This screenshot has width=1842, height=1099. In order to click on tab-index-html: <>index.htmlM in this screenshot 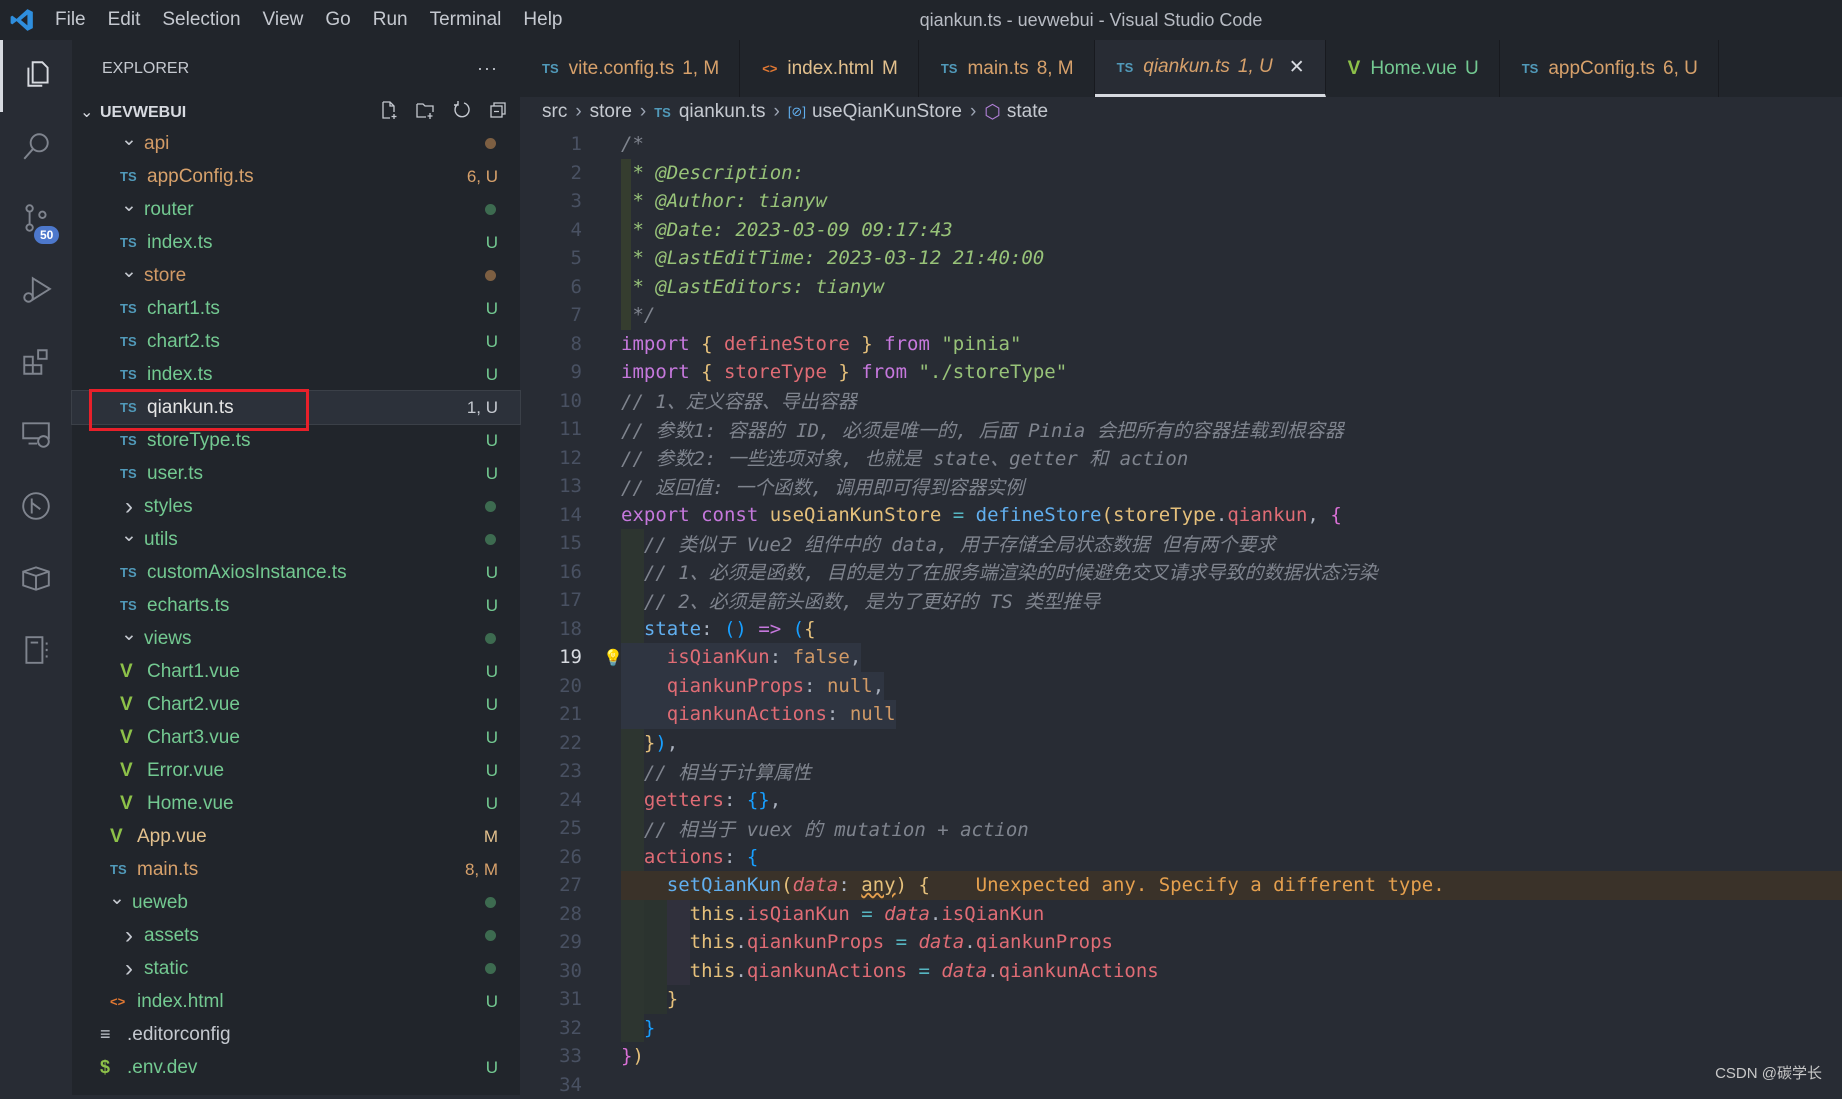, I will do `click(829, 68)`.